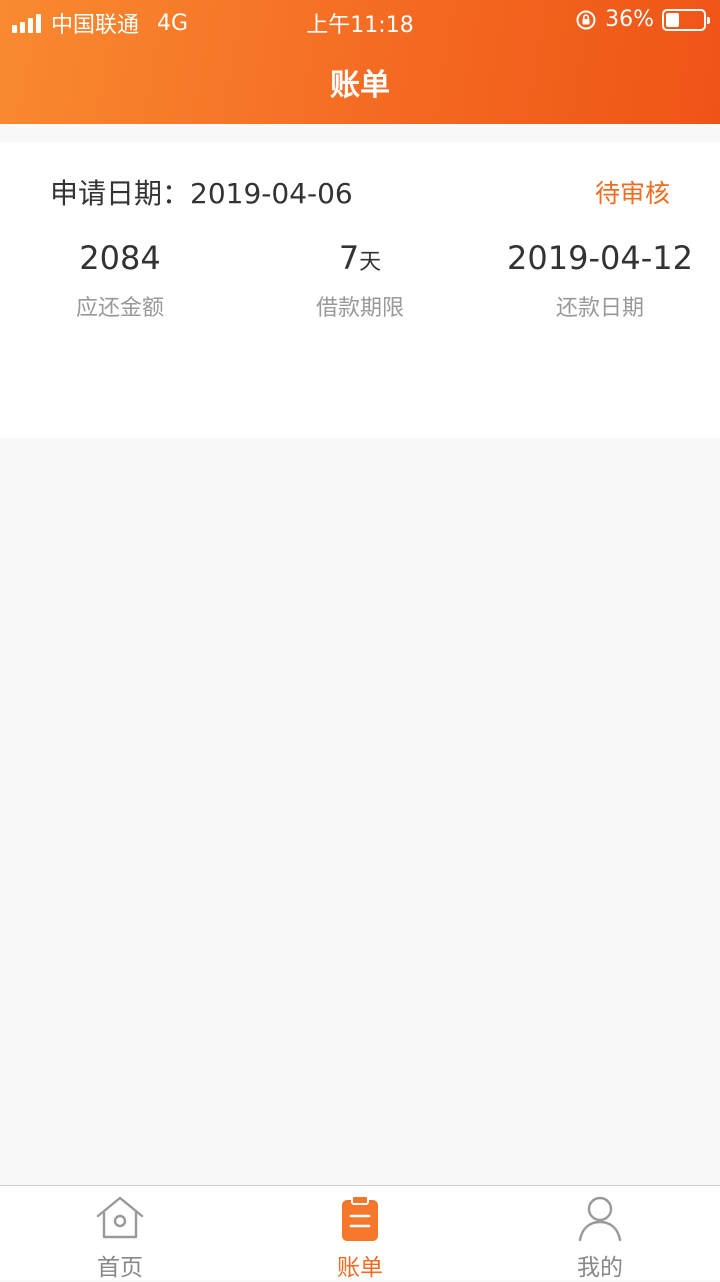 This screenshot has height=1282, width=720. What do you see at coordinates (359, 308) in the screenshot?
I see `metric-label: 借款期限` at bounding box center [359, 308].